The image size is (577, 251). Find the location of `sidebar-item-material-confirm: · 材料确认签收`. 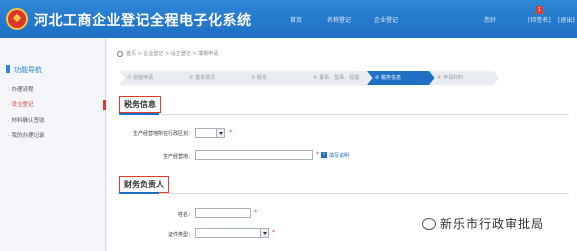

sidebar-item-material-confirm: · 材料确认签收 is located at coordinates (53, 121).